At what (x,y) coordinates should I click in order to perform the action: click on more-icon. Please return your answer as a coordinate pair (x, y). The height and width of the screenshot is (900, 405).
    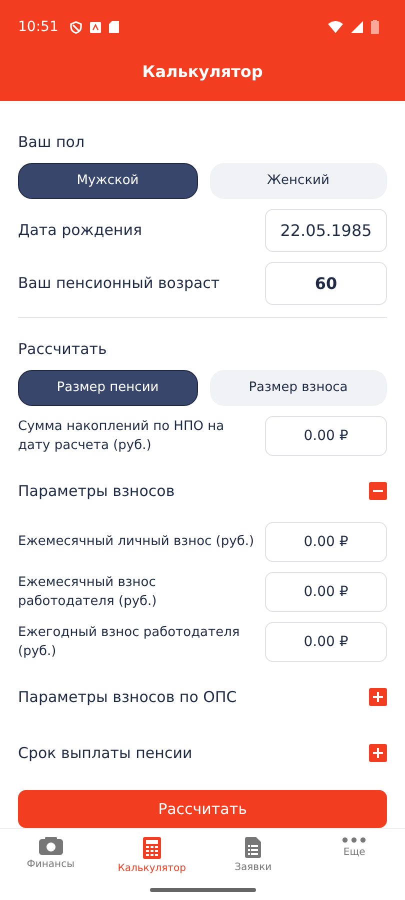
    Looking at the image, I should click on (354, 839).